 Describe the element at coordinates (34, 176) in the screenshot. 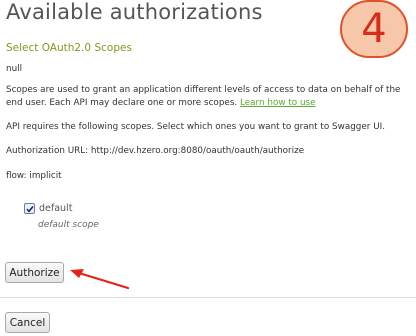

I see `flow-text: flow: implicit` at that location.